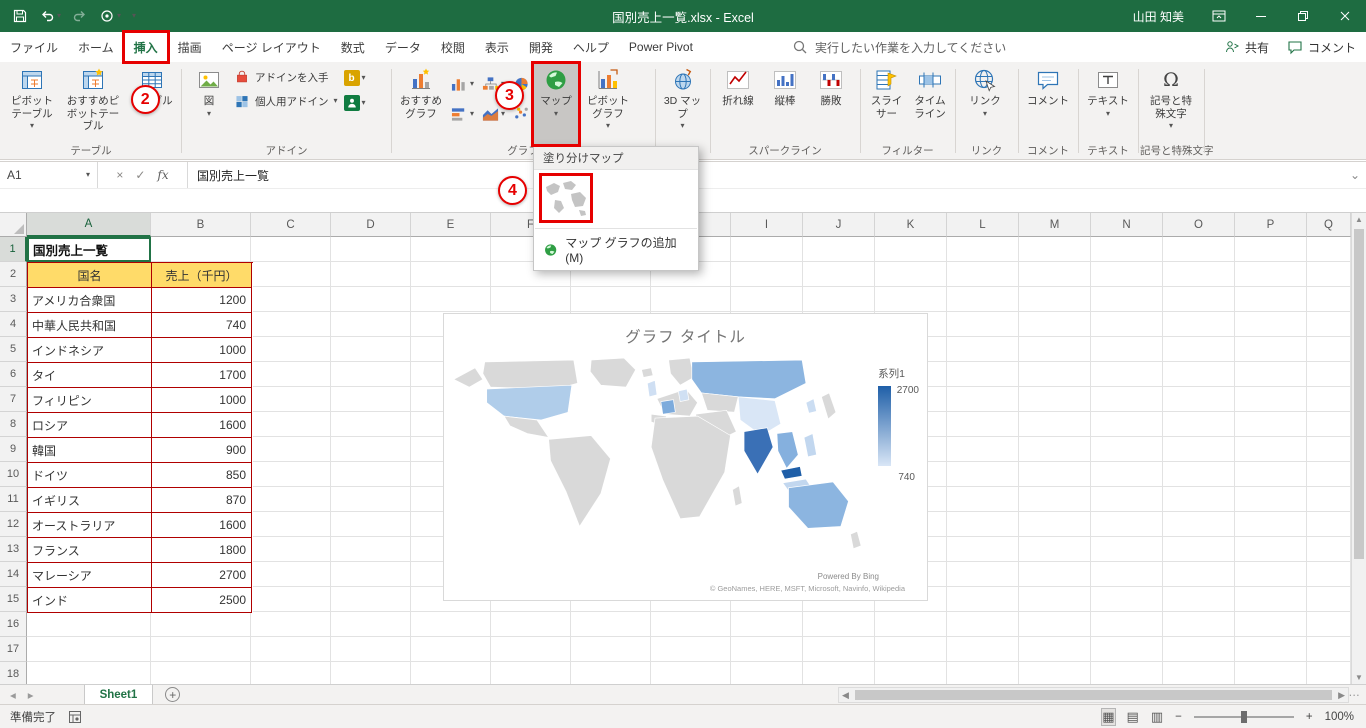 The image size is (1366, 728). Describe the element at coordinates (371, 225) in the screenshot. I see `column-header-D: D` at that location.